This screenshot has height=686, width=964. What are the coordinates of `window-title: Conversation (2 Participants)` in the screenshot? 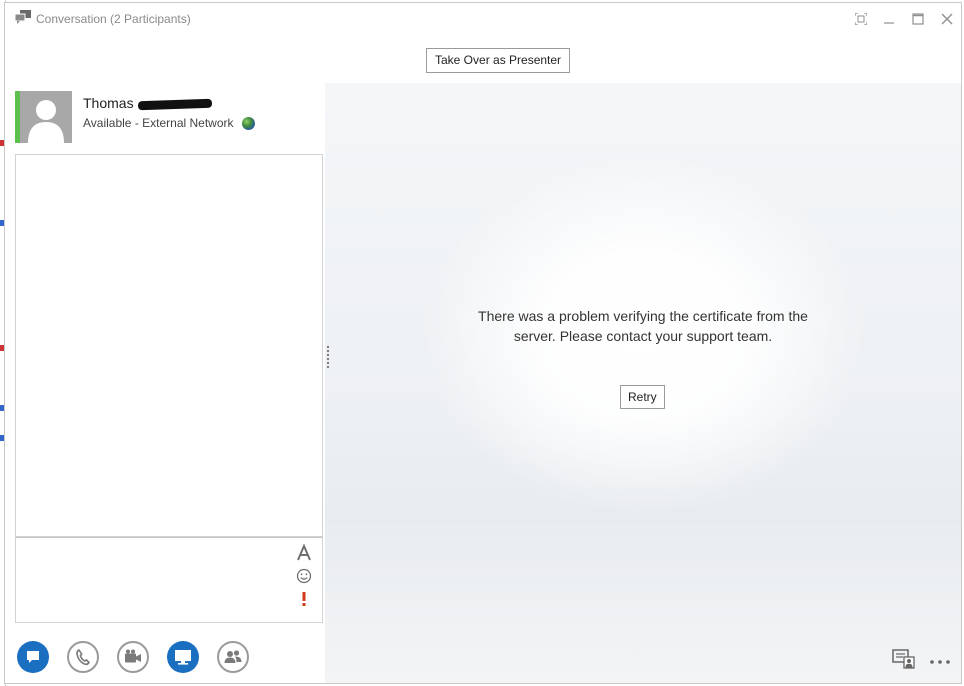 It's located at (113, 19).